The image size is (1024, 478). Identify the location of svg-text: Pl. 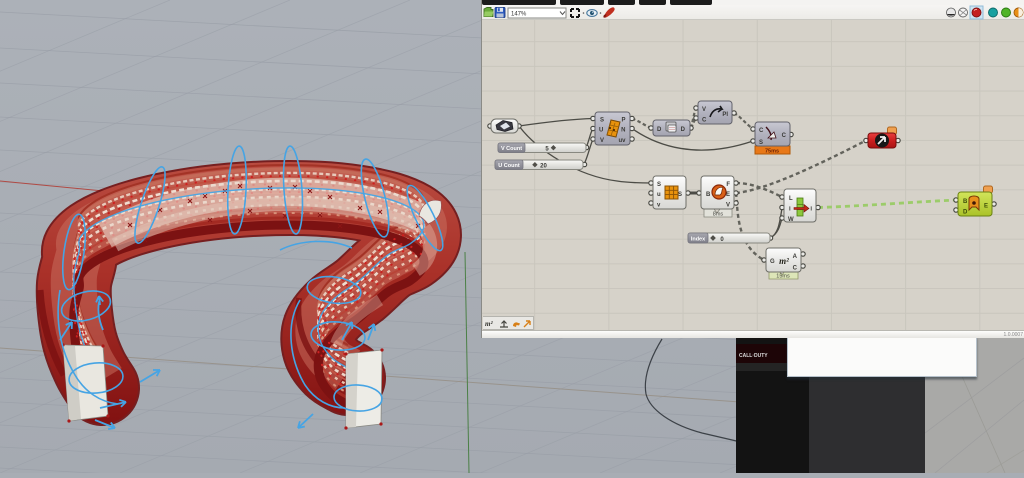
(725, 115).